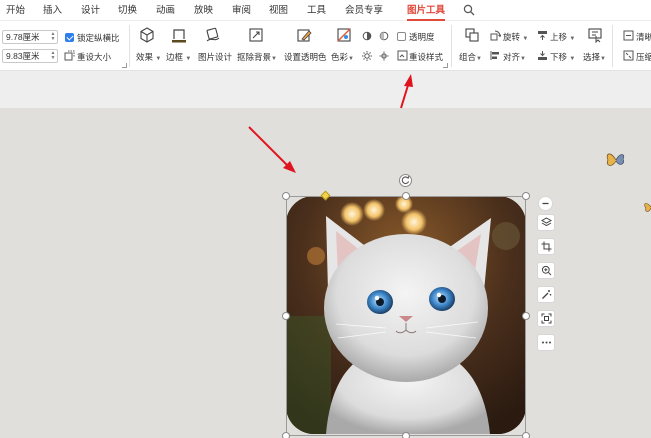  Describe the element at coordinates (330, 123) in the screenshot. I see `annotation-arrows` at that location.